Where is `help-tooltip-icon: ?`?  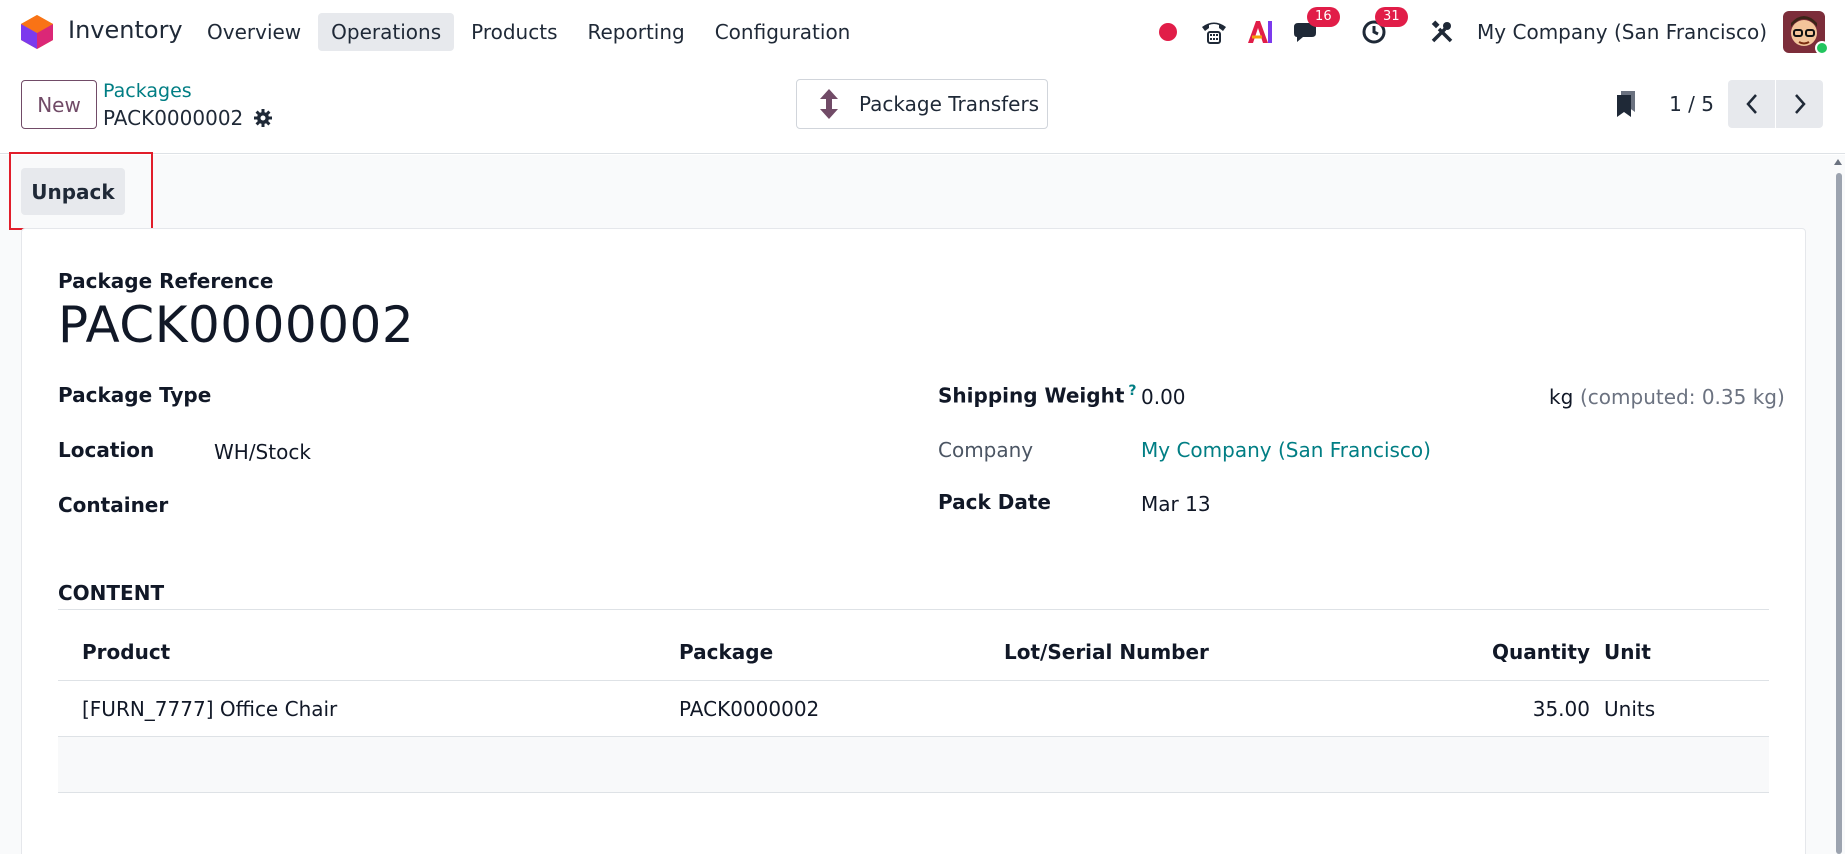 help-tooltip-icon: ? is located at coordinates (1132, 391).